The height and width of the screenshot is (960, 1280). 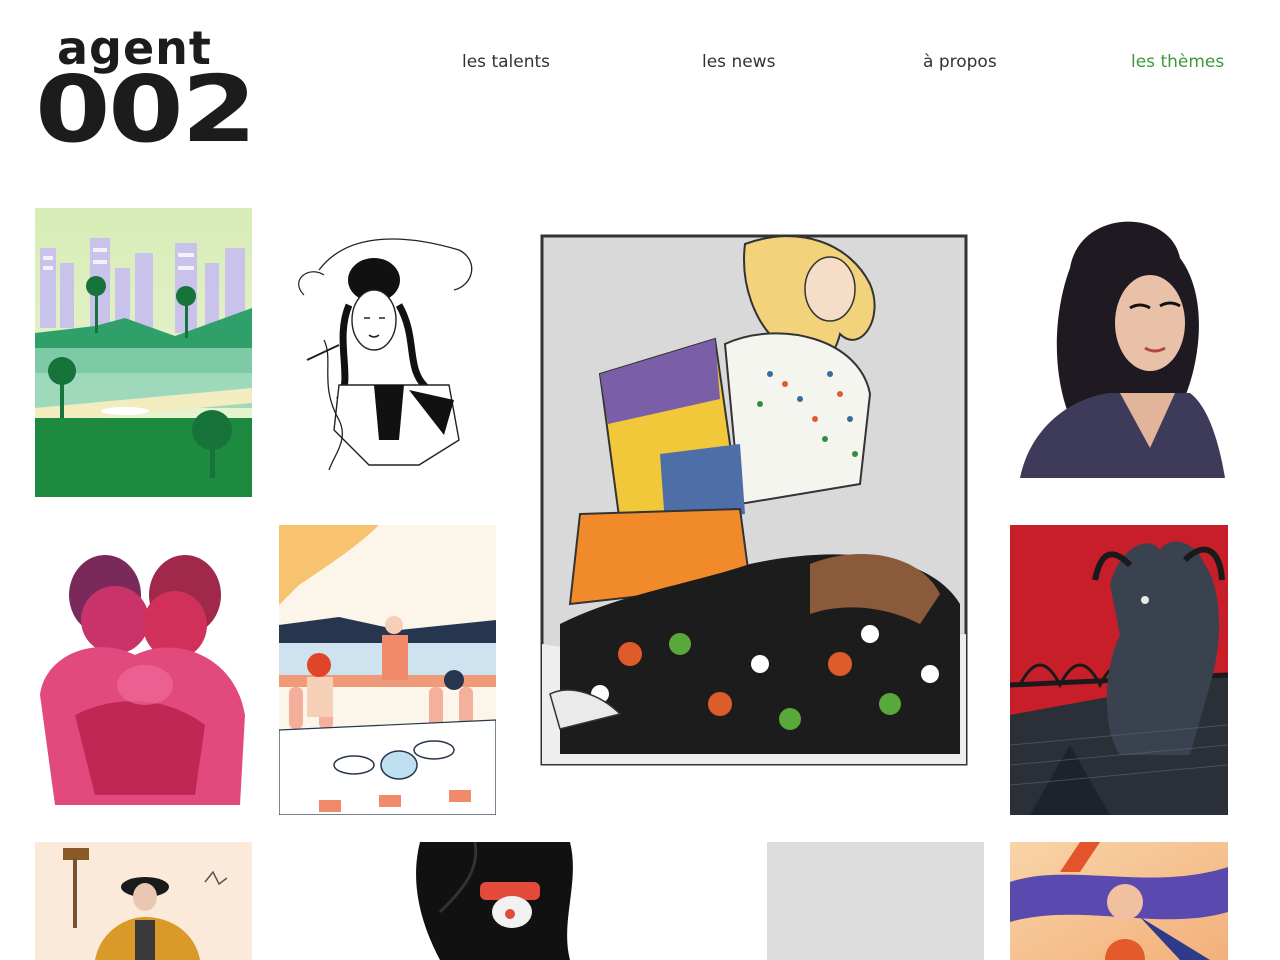 I want to click on black-ink-figure-illustration, so click(x=550, y=901).